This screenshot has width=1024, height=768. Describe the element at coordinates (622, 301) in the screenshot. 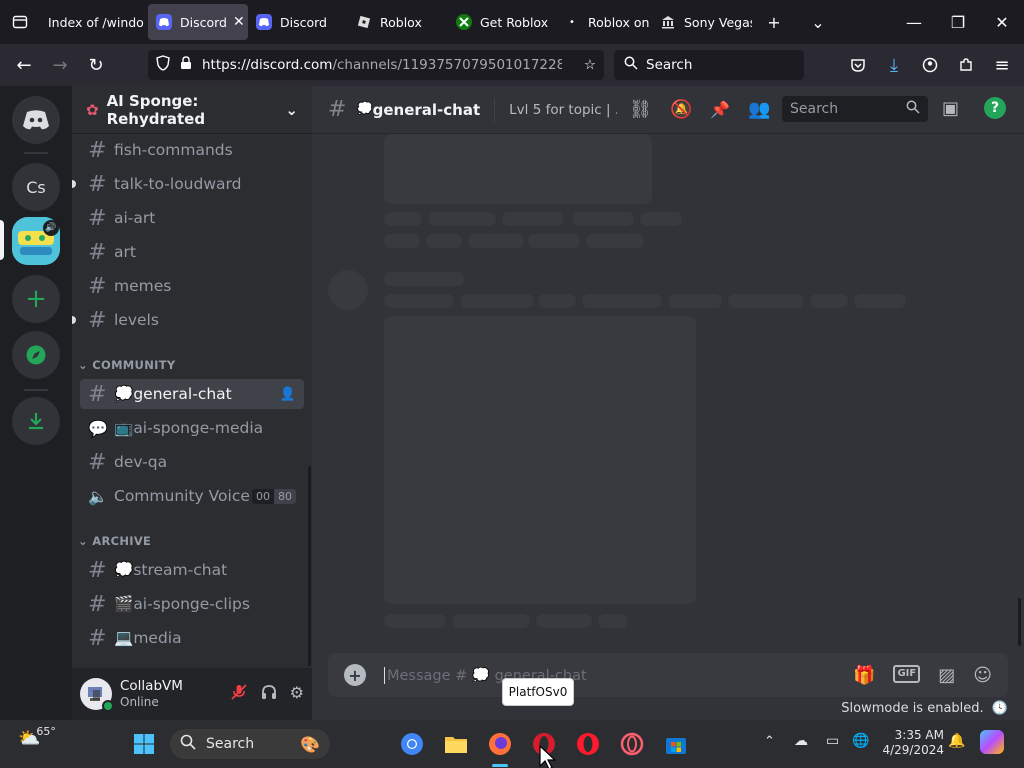

I see `skeleton-line` at that location.